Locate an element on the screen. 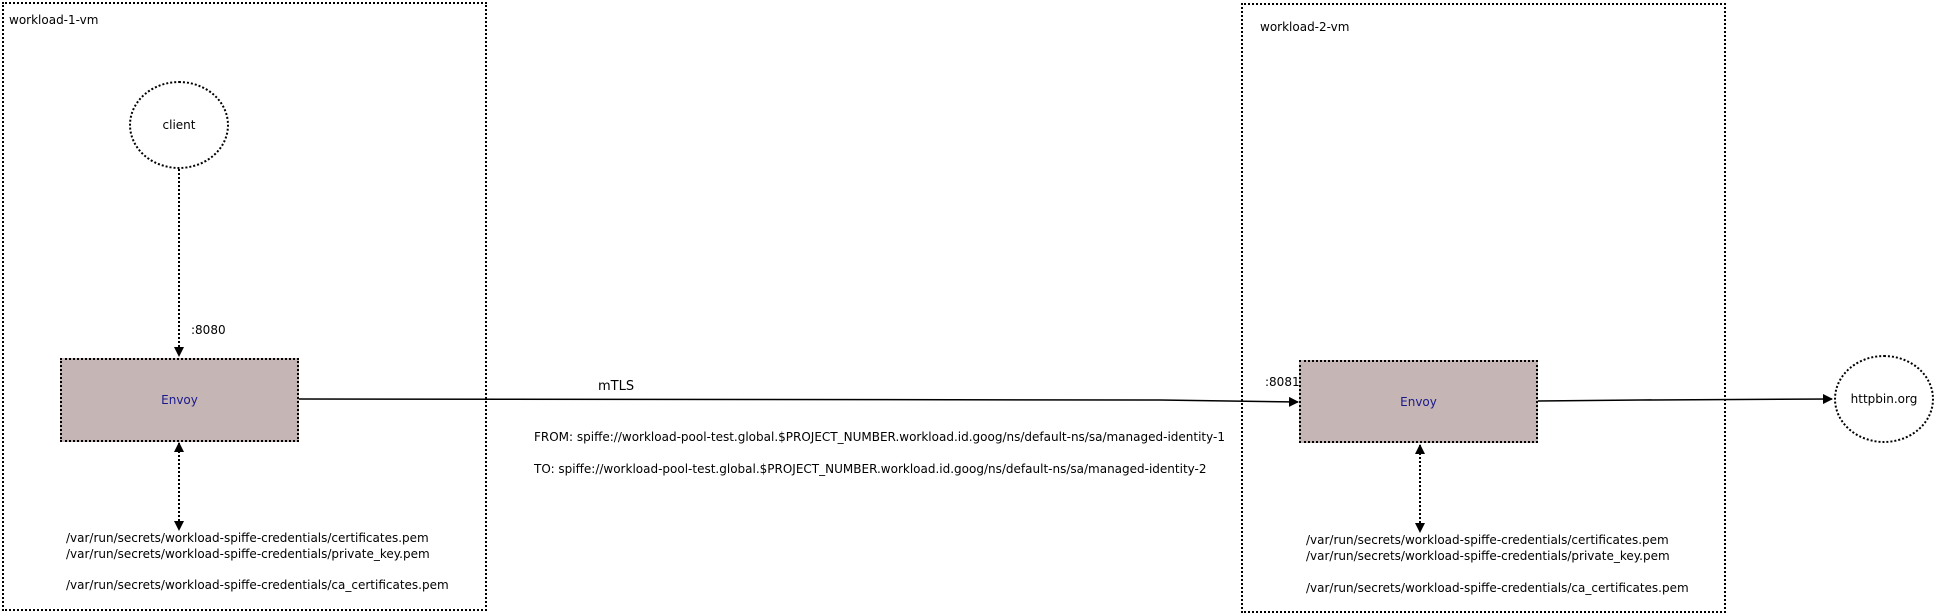  workload-1-vm-label: workload-1-vm is located at coordinates (54, 20).